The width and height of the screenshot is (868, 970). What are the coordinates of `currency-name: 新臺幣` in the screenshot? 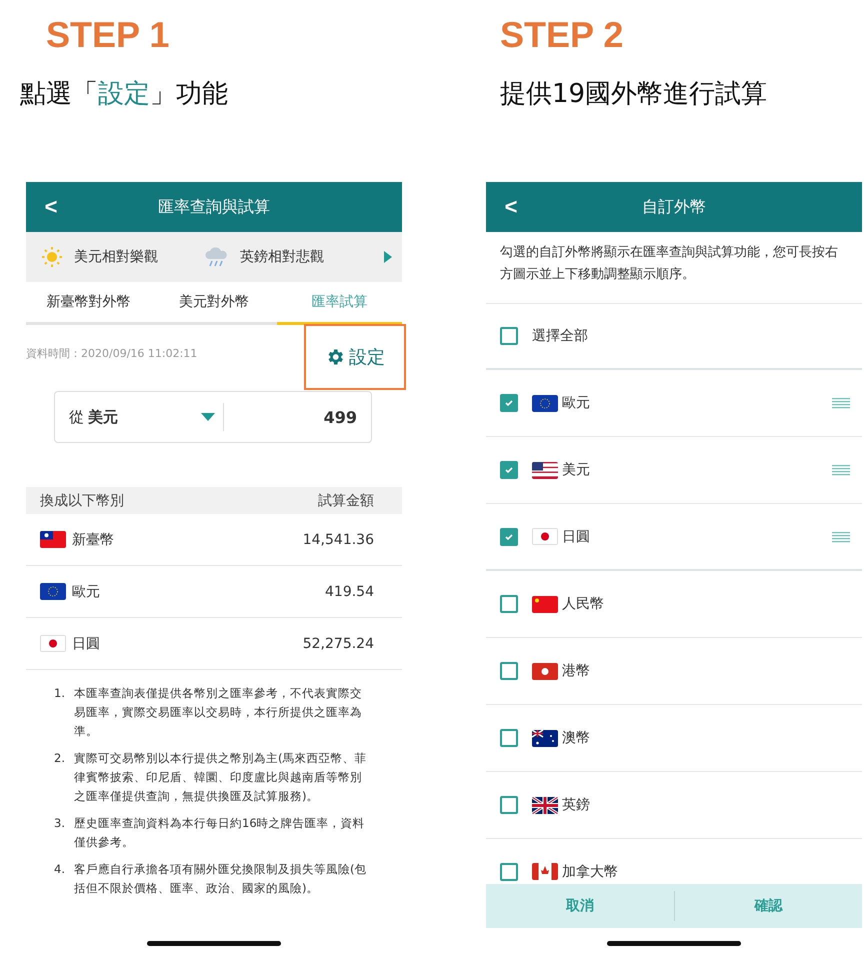 It's located at (93, 539).